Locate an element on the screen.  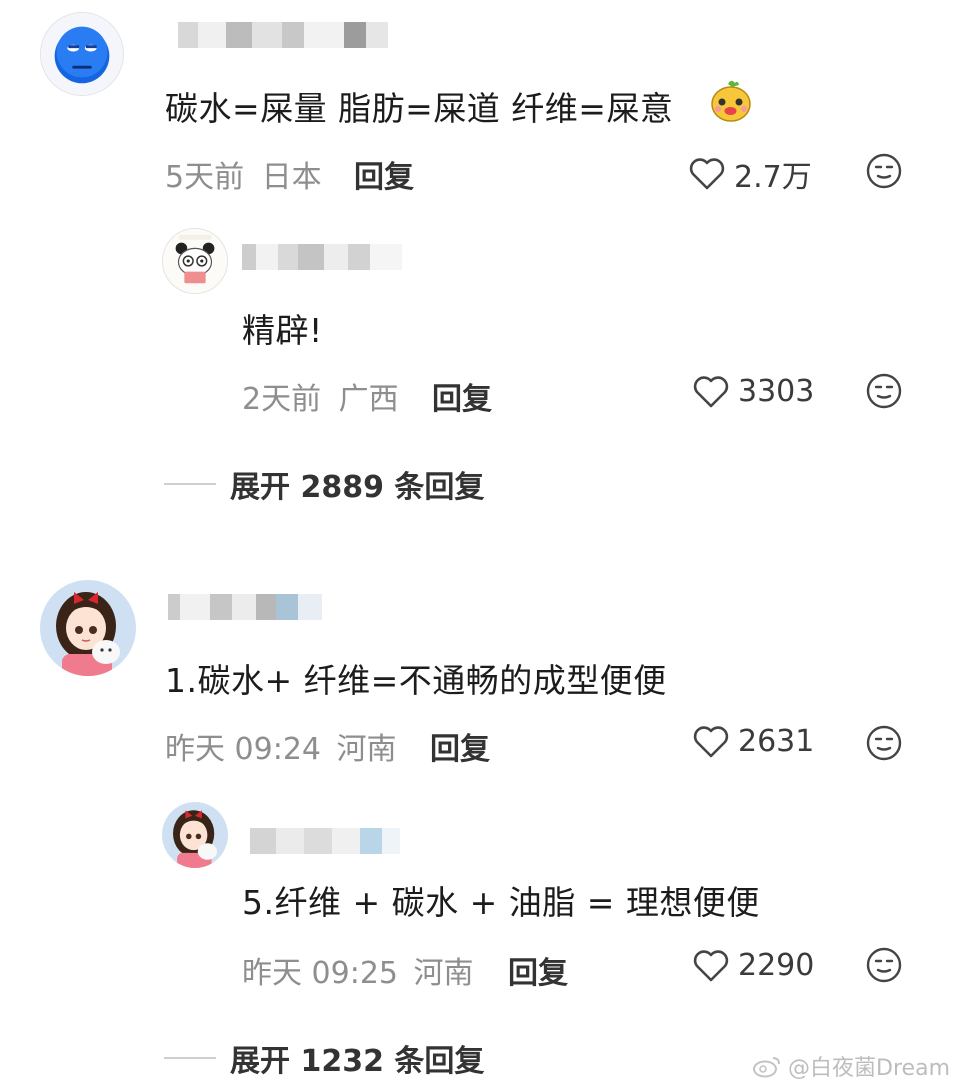
comment-time-location: 5天前 日本 is located at coordinates (243, 174).